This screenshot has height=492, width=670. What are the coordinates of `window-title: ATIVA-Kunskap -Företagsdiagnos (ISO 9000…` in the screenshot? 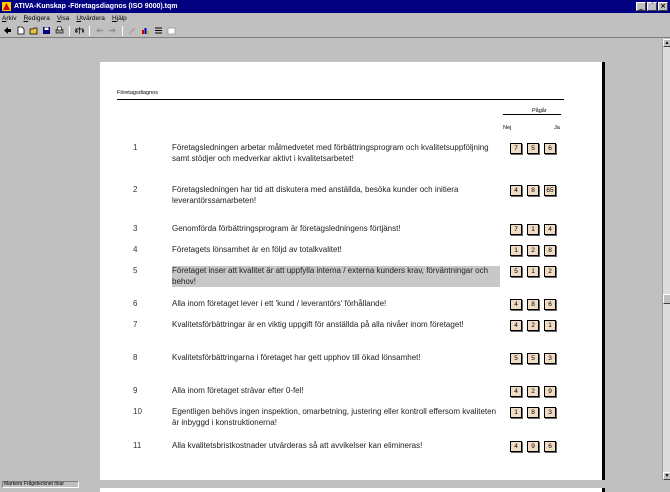 It's located at (96, 6).